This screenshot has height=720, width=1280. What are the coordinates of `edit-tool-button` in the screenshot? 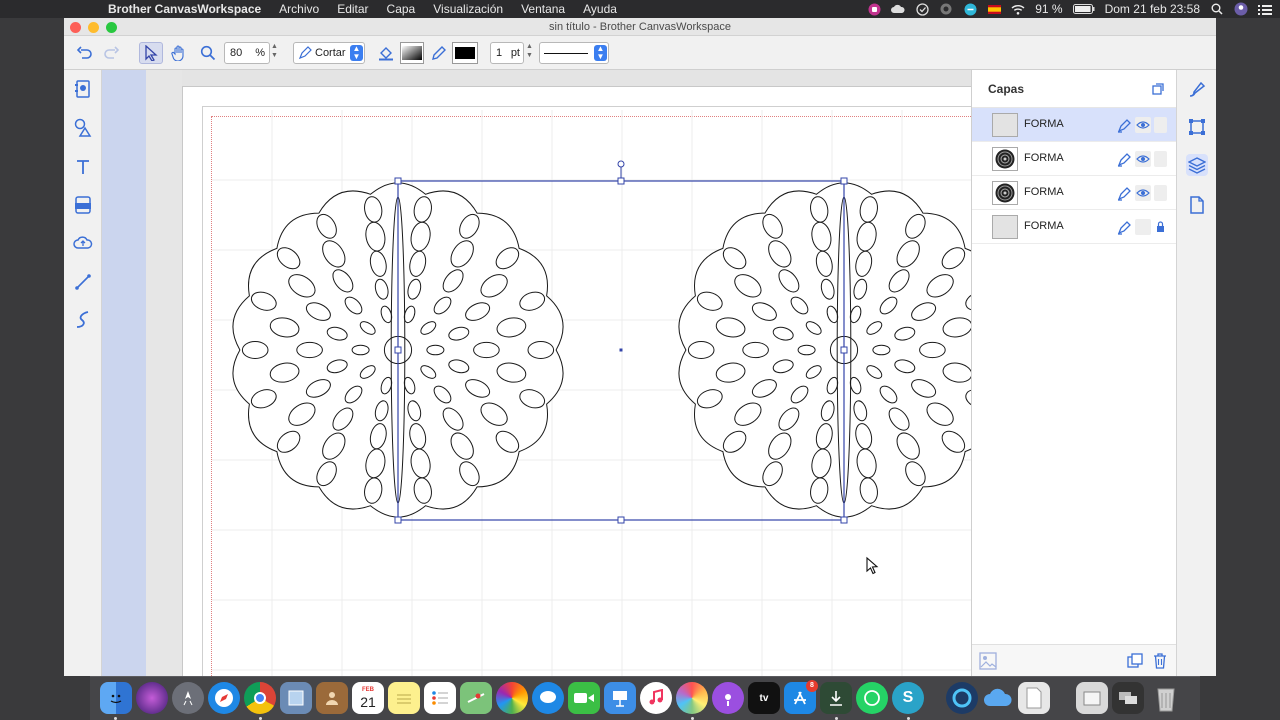 It's located at (1197, 89).